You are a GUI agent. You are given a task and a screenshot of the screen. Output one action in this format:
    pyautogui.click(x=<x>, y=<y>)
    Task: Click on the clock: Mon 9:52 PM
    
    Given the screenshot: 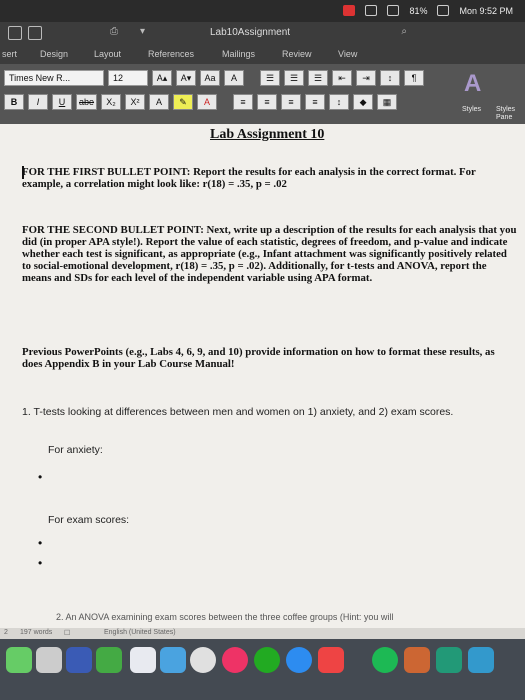 What is the action you would take?
    pyautogui.click(x=486, y=11)
    